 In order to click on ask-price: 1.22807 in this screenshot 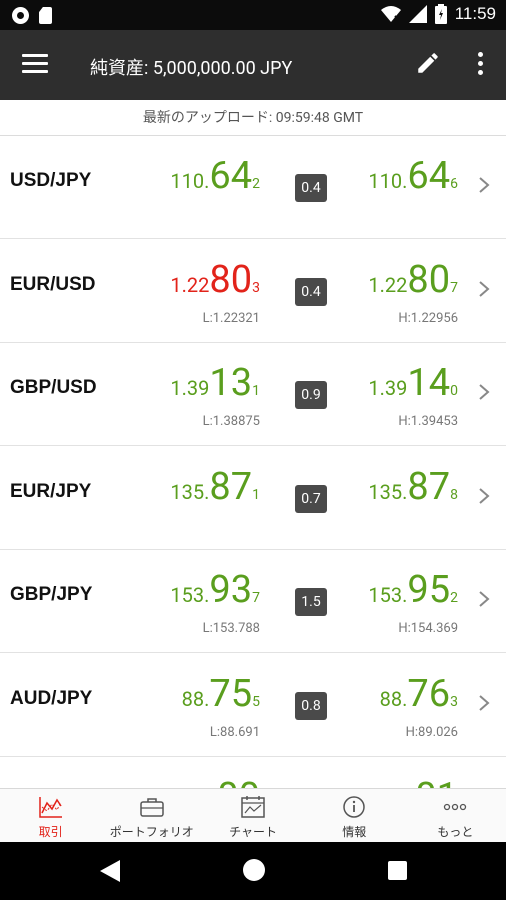, I will do `click(413, 283)`.